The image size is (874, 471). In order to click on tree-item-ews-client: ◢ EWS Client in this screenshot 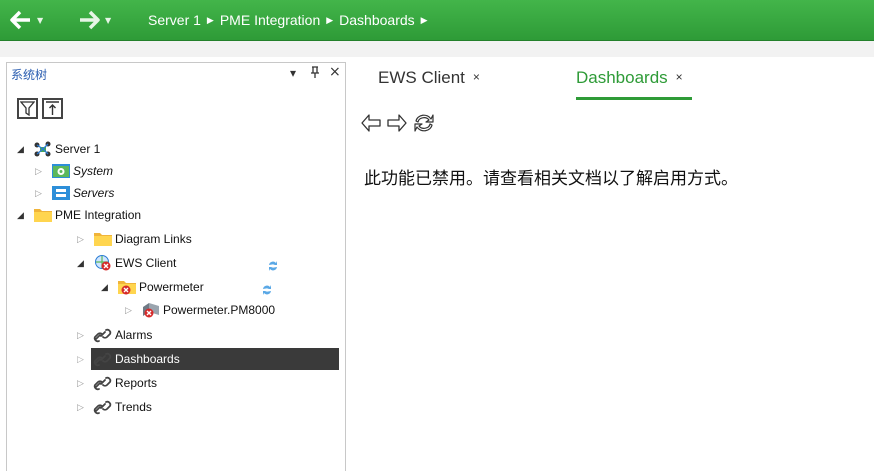, I will do `click(172, 263)`.